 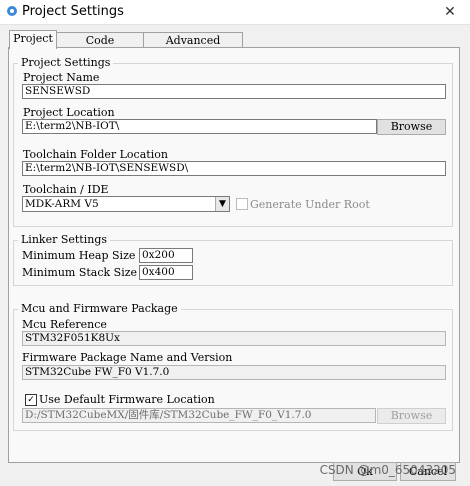 What do you see at coordinates (95, 154) in the screenshot?
I see `toolchain-folder-label: Toolchain Folder Location` at bounding box center [95, 154].